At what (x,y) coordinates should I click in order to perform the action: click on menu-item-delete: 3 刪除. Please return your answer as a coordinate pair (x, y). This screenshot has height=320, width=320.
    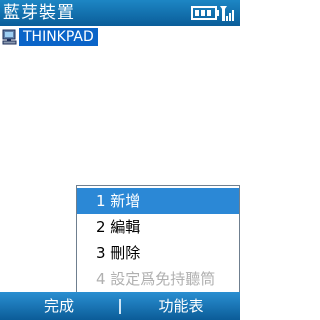
    Looking at the image, I should click on (158, 253).